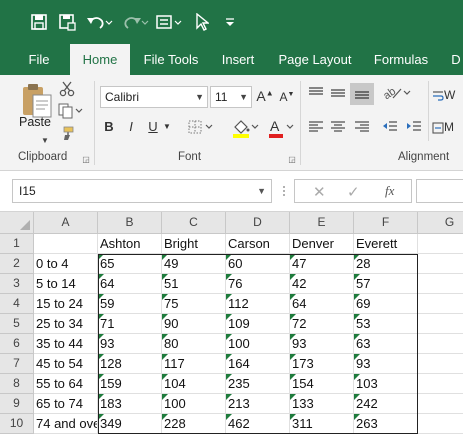 Image resolution: width=463 pixels, height=443 pixels. Describe the element at coordinates (39, 59) in the screenshot. I see `tab-file: File` at that location.